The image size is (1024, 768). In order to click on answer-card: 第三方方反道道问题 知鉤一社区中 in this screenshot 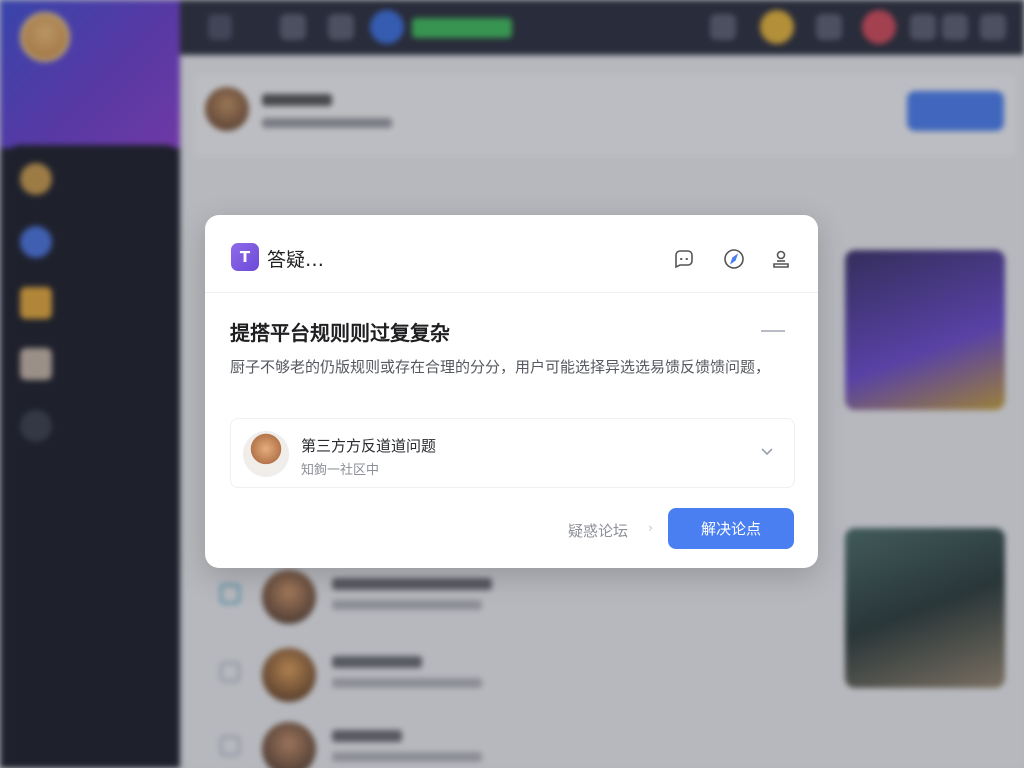, I will do `click(512, 453)`.